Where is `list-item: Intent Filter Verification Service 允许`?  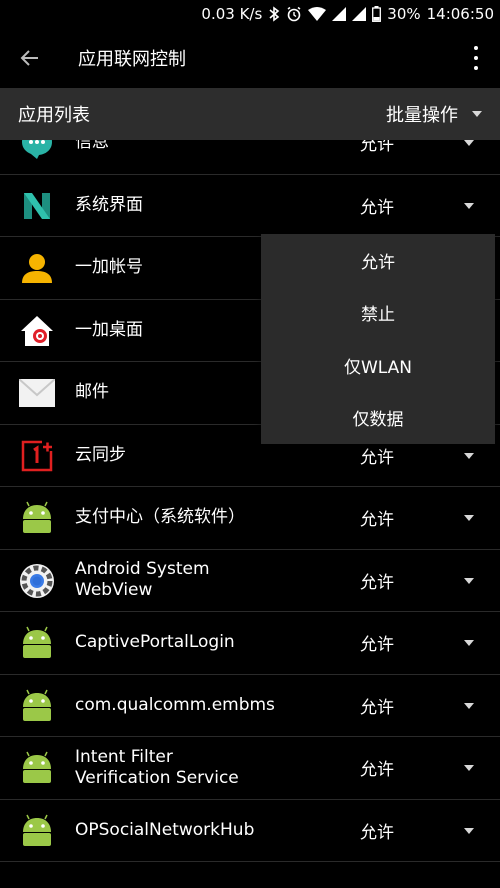
list-item: Intent Filter Verification Service 允许 is located at coordinates (250, 768).